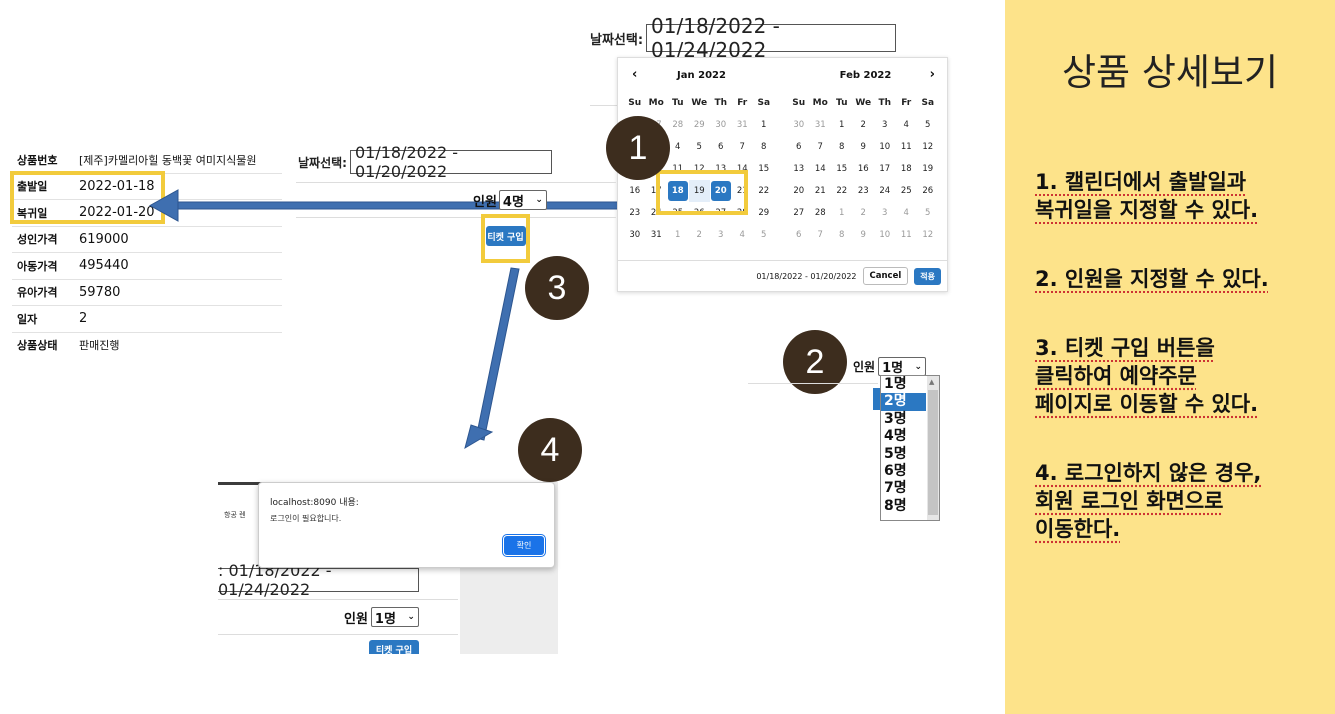  What do you see at coordinates (903, 506) in the screenshot?
I see `option-8: 8명` at bounding box center [903, 506].